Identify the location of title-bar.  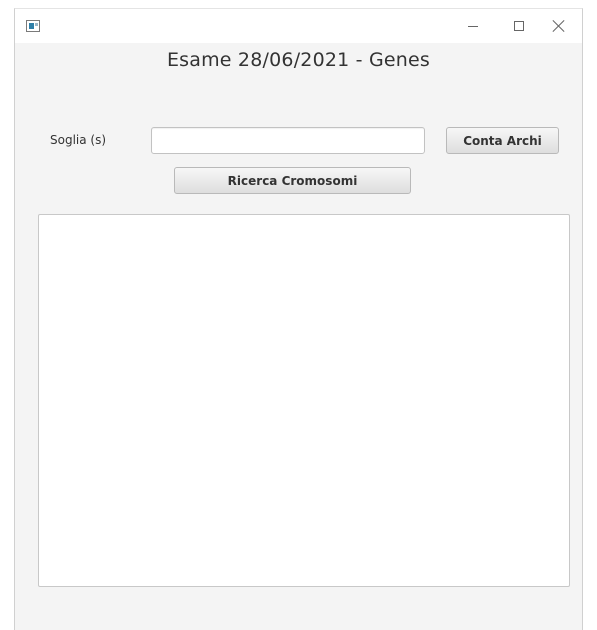
(298, 26).